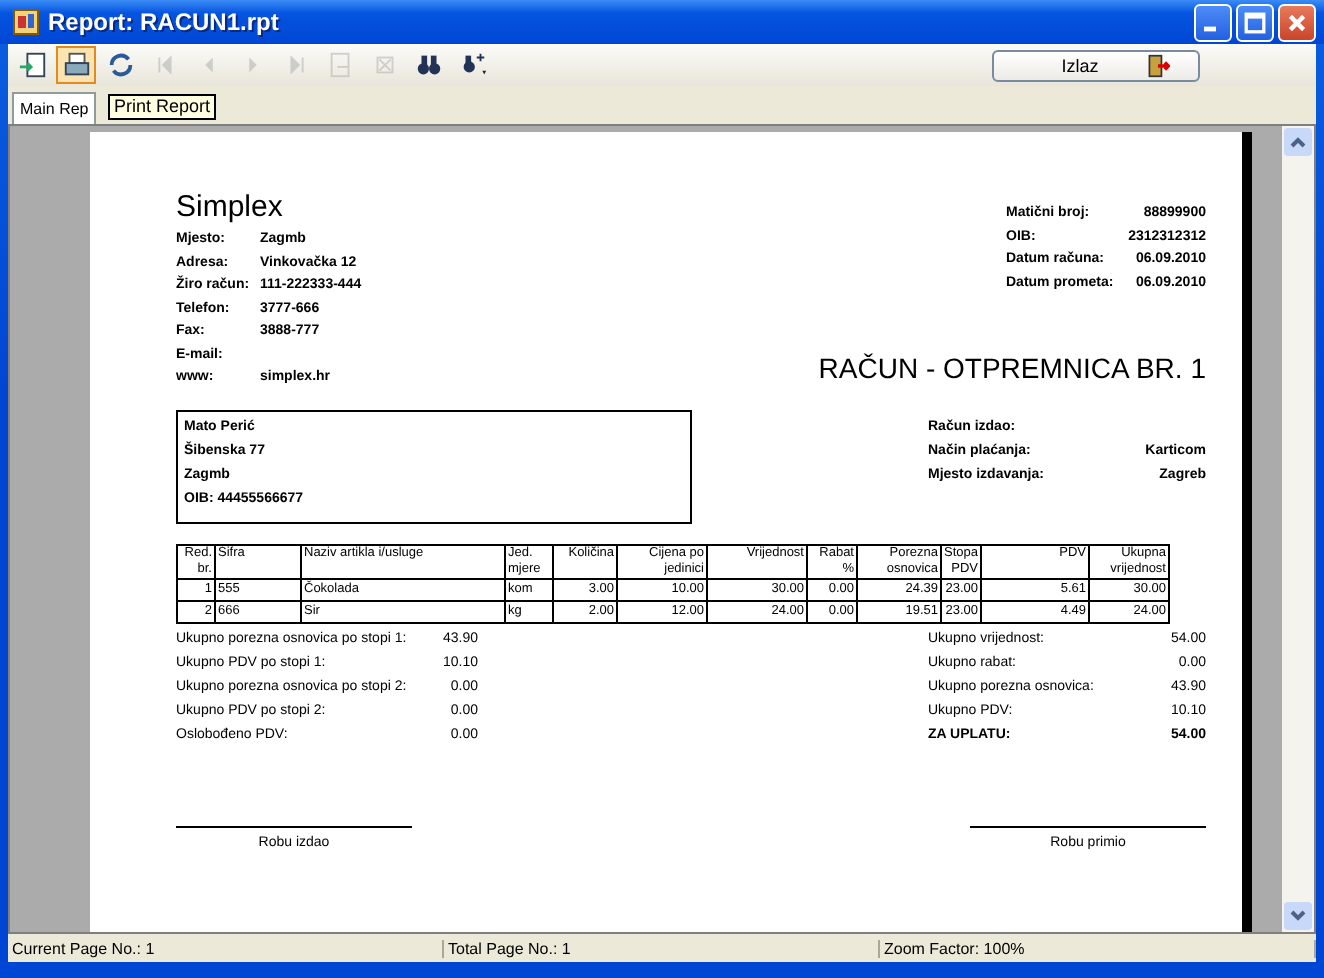  What do you see at coordinates (226, 948) in the screenshot?
I see `status-text: Current Page No.: 1` at bounding box center [226, 948].